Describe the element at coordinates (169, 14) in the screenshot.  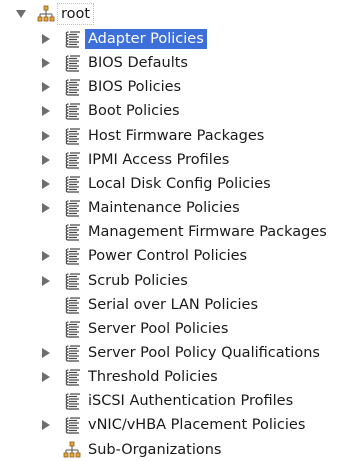
I see `tree-root-row: root` at that location.